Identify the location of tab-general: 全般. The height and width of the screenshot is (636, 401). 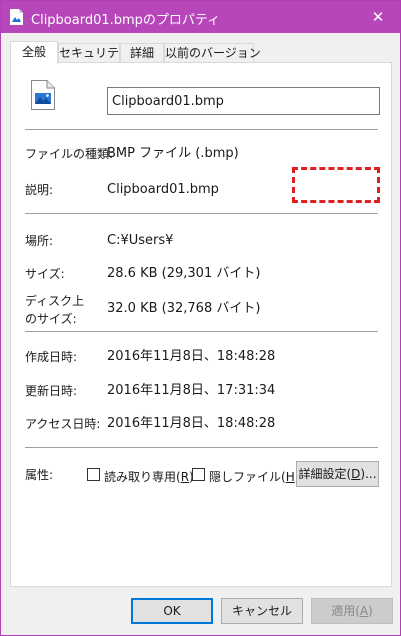
(34, 52).